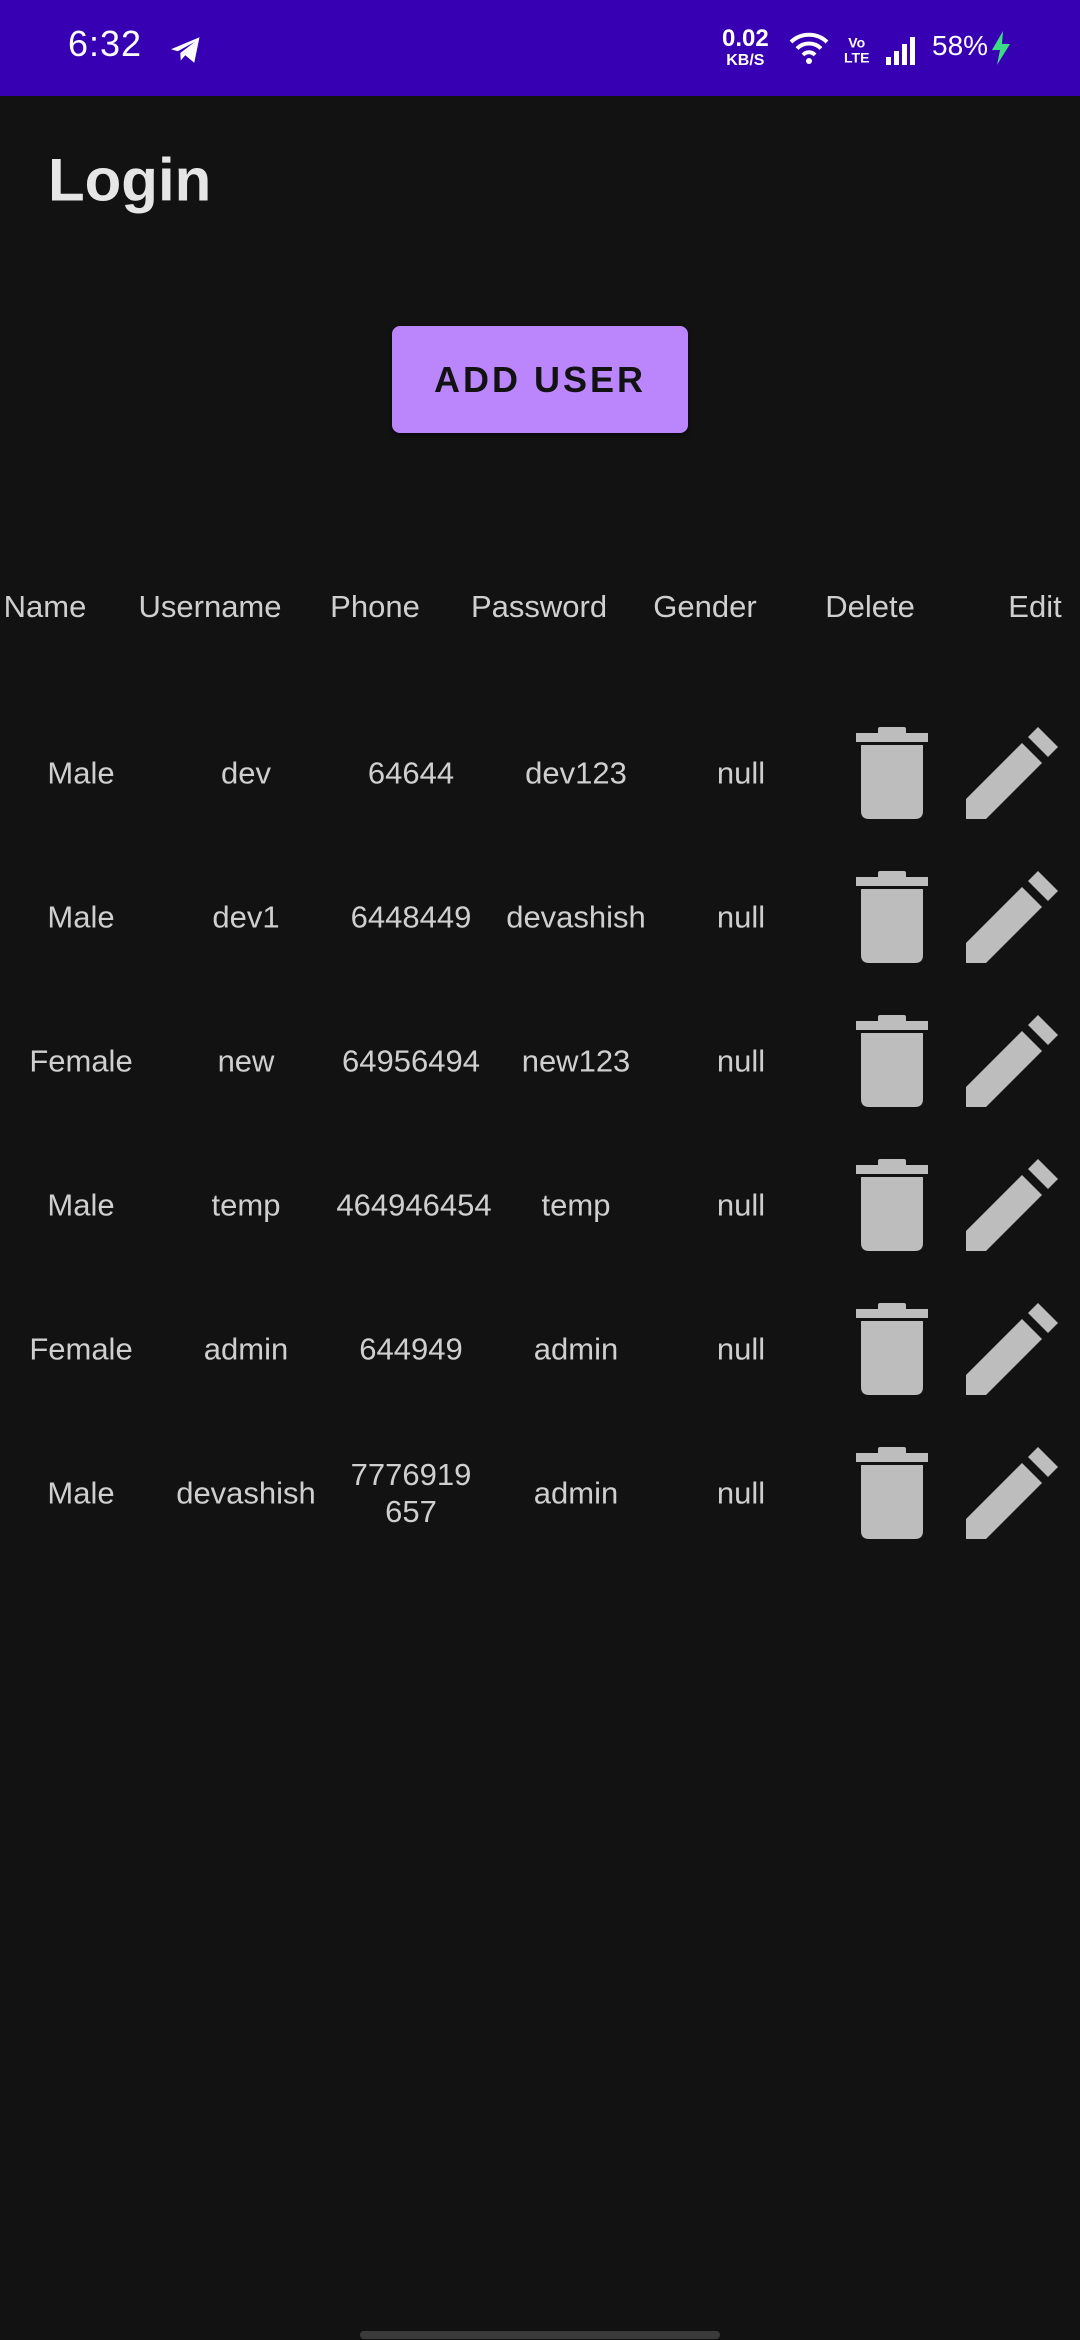  I want to click on cell-phone: 644949, so click(411, 1349).